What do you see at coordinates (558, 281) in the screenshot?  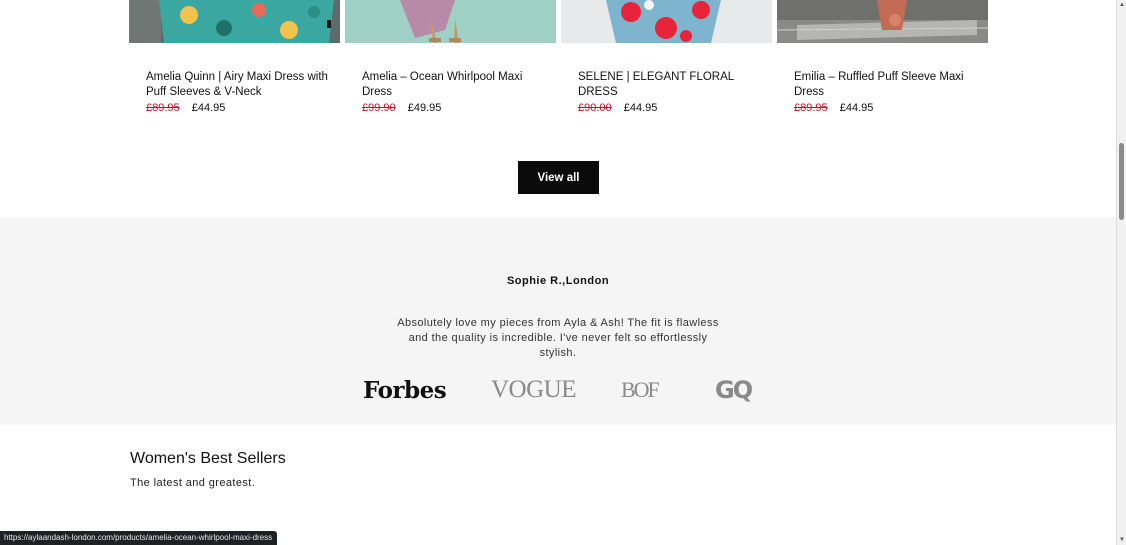 I see `testimonial-author: Sophie R.,London` at bounding box center [558, 281].